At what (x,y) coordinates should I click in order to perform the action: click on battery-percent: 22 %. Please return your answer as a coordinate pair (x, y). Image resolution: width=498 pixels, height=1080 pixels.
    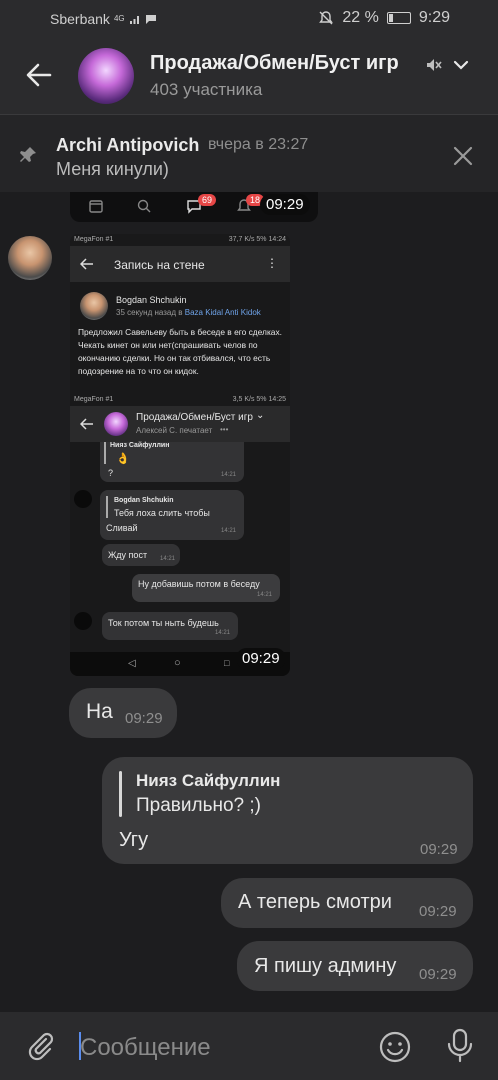
    Looking at the image, I should click on (360, 17).